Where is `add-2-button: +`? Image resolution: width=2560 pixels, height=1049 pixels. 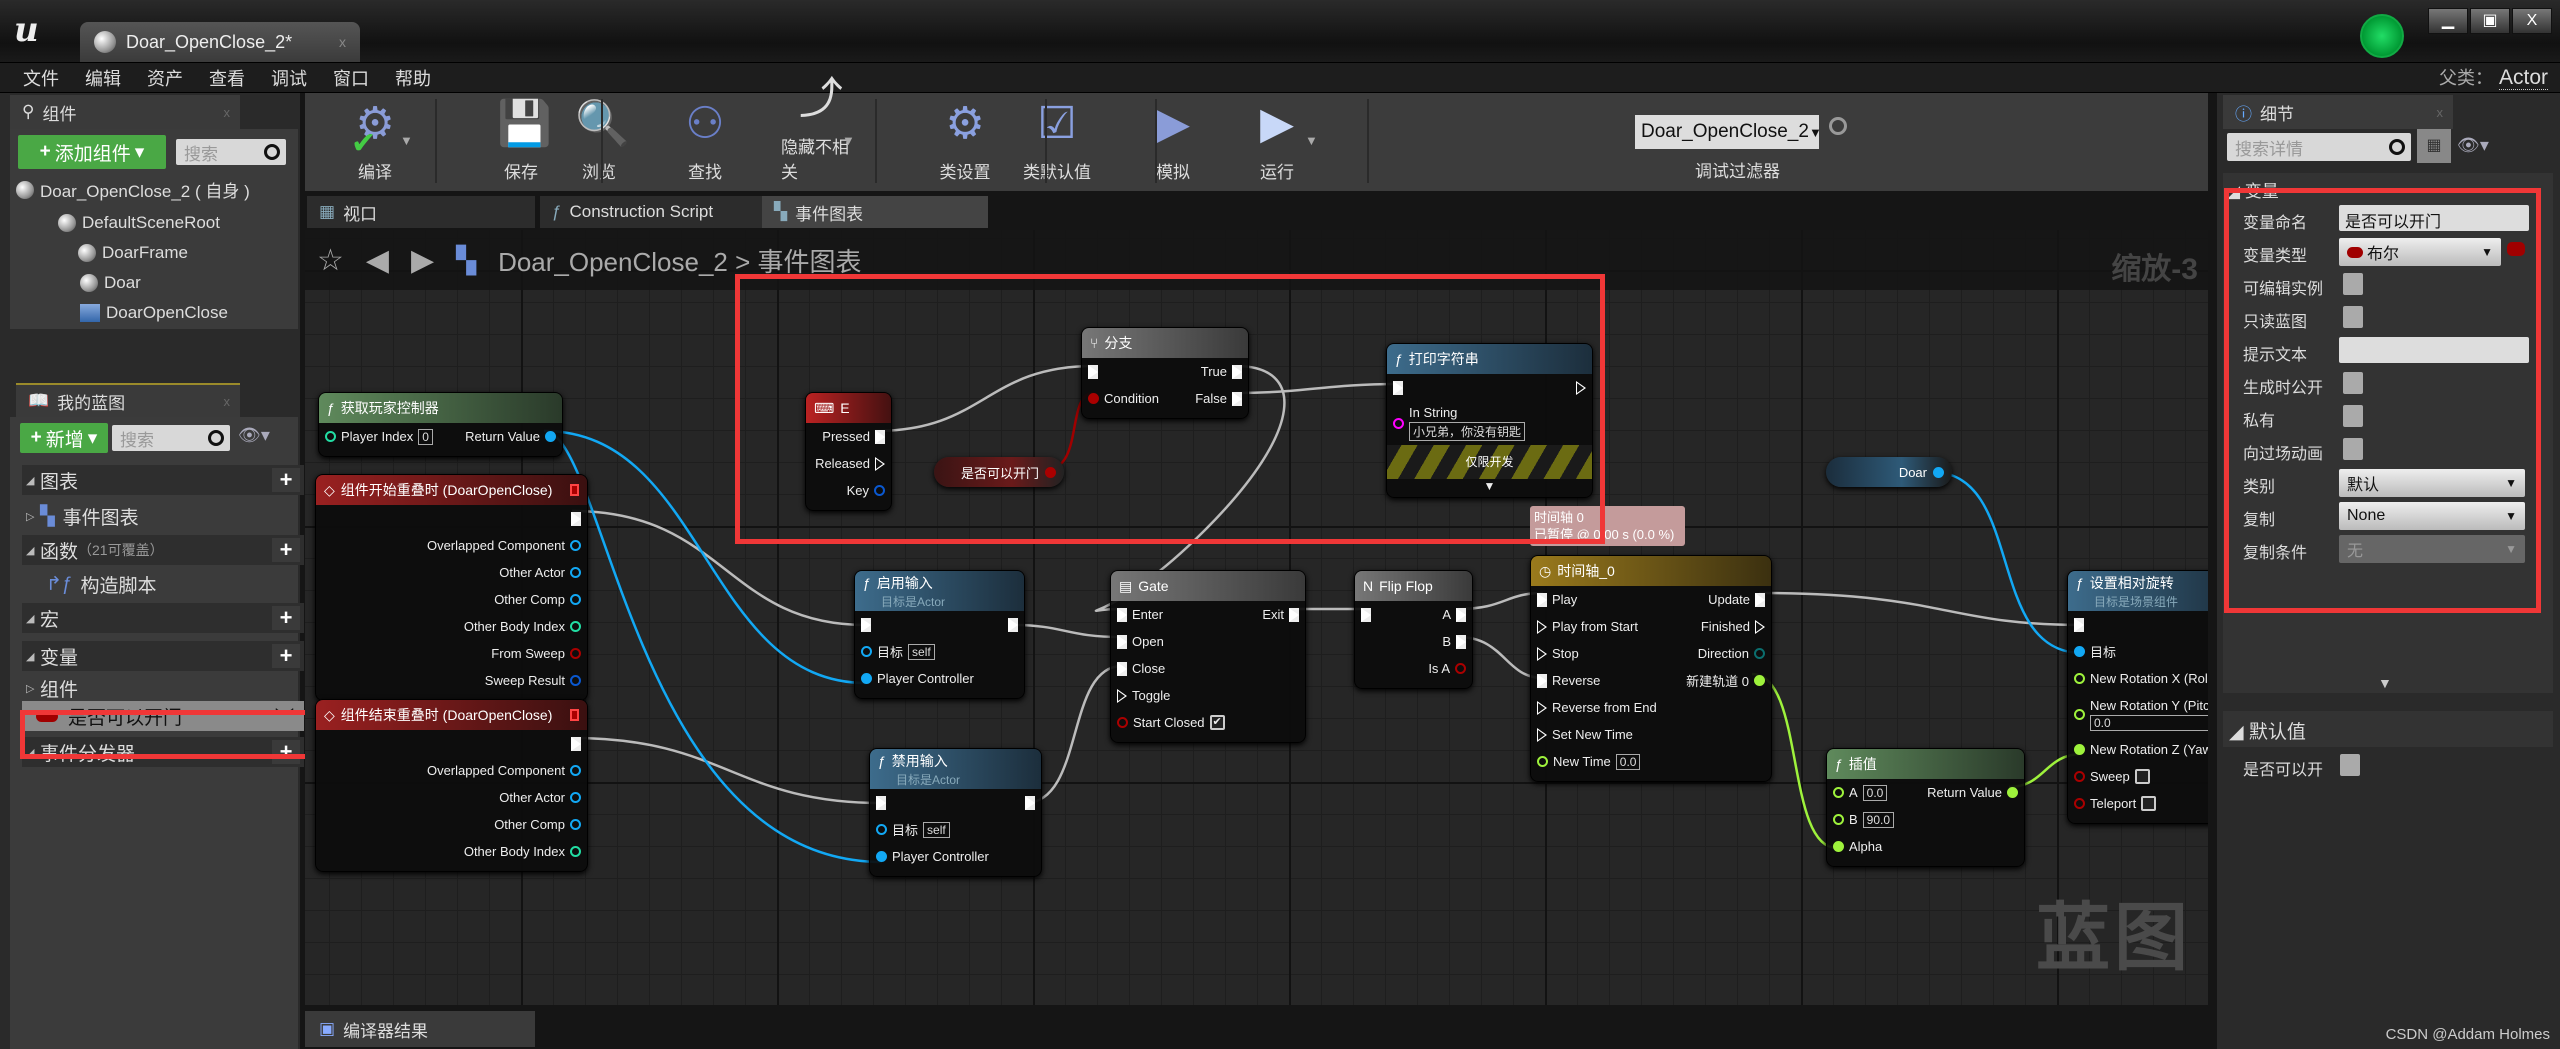
add-2-button: + is located at coordinates (286, 550).